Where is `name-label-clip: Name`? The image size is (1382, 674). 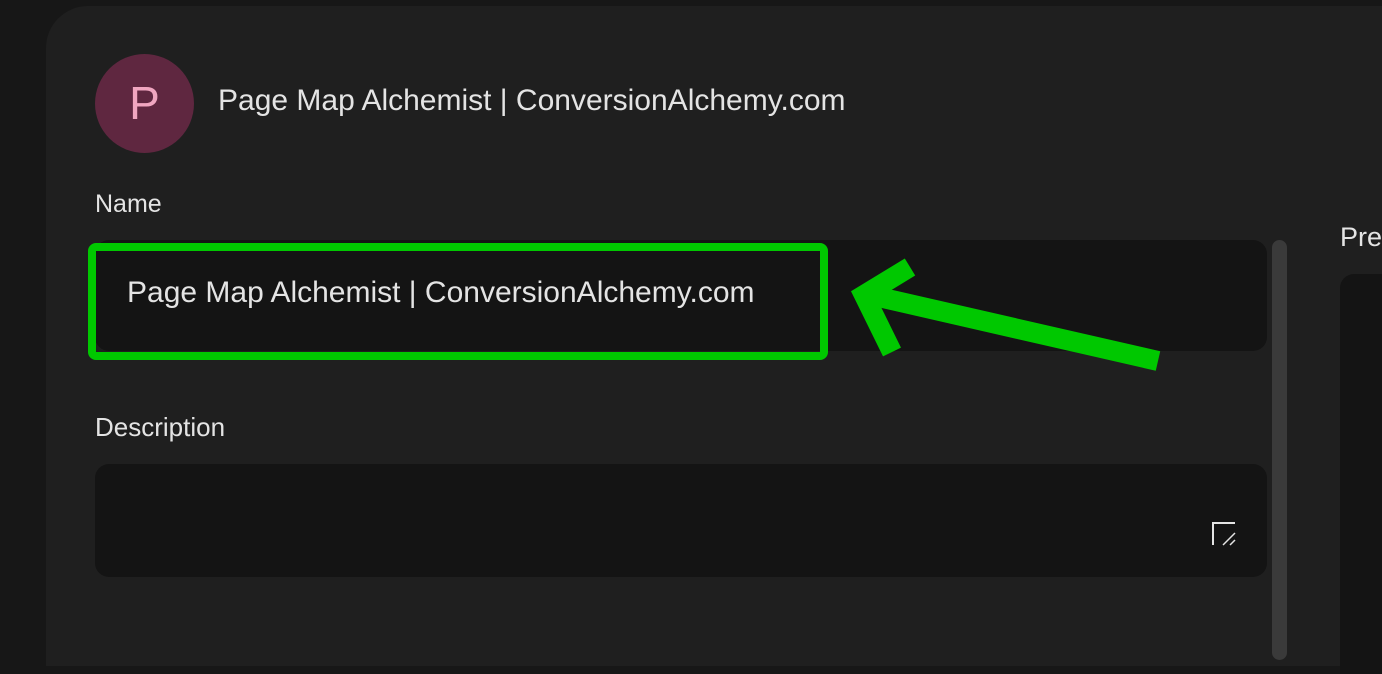
name-label-clip: Name is located at coordinates (650, 202).